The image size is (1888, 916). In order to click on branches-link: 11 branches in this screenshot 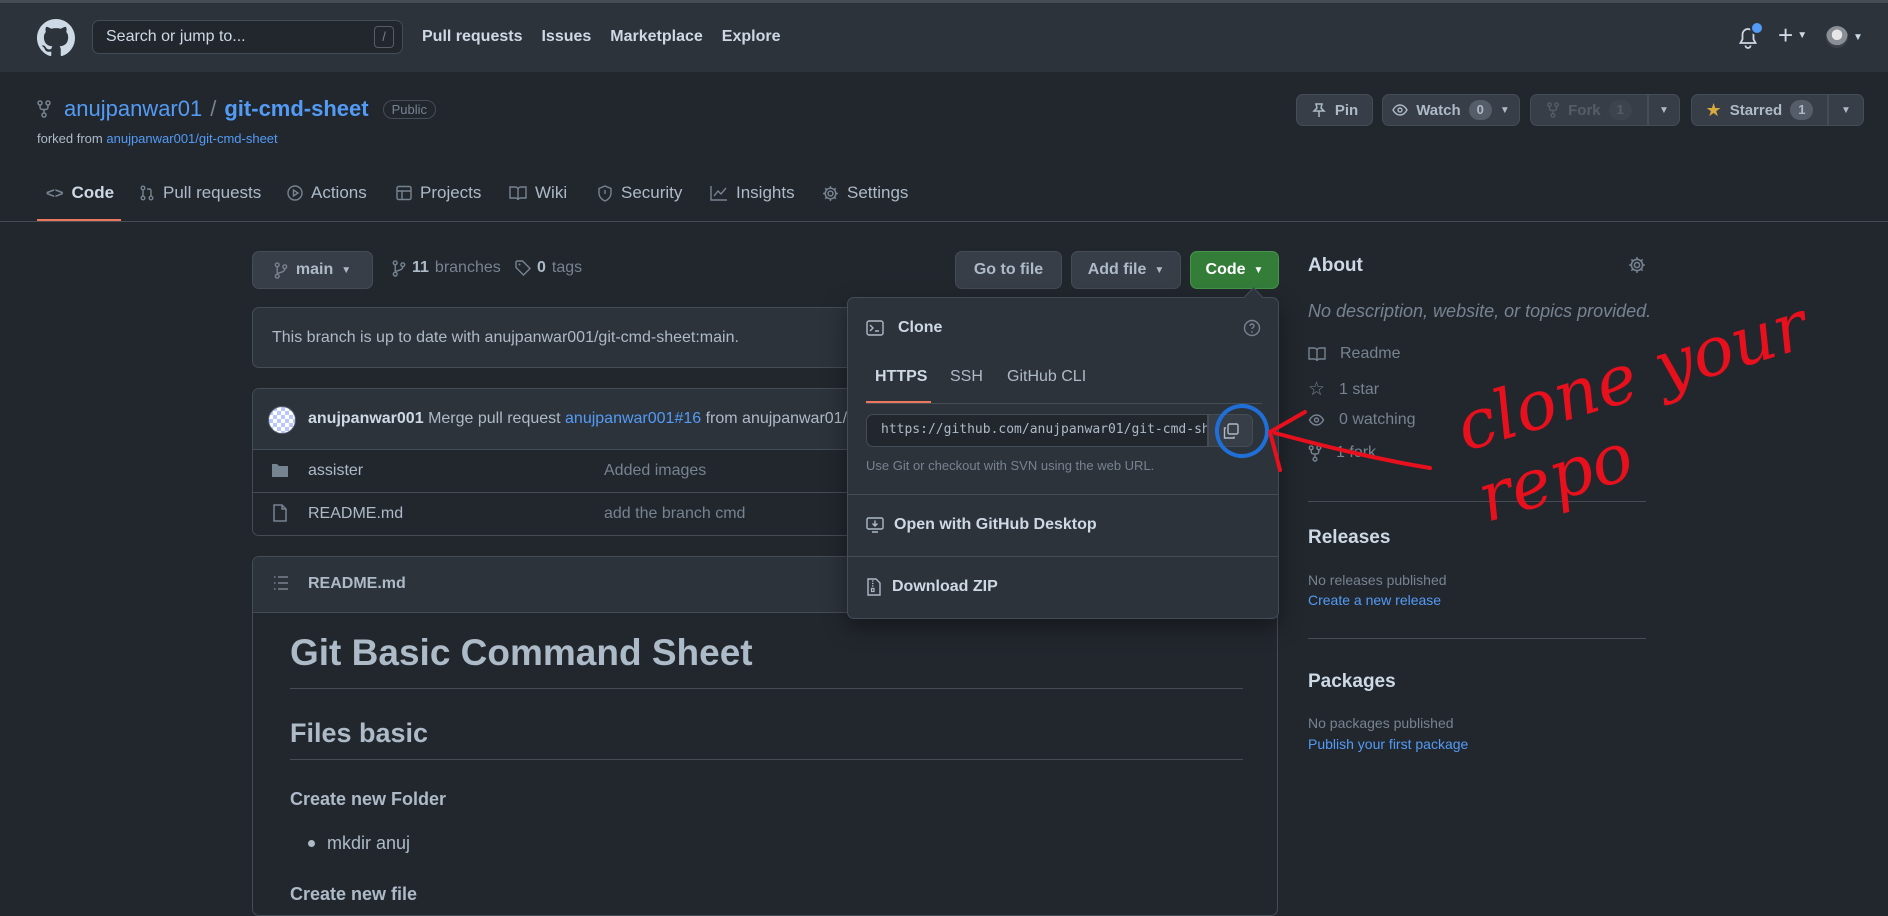, I will do `click(446, 268)`.